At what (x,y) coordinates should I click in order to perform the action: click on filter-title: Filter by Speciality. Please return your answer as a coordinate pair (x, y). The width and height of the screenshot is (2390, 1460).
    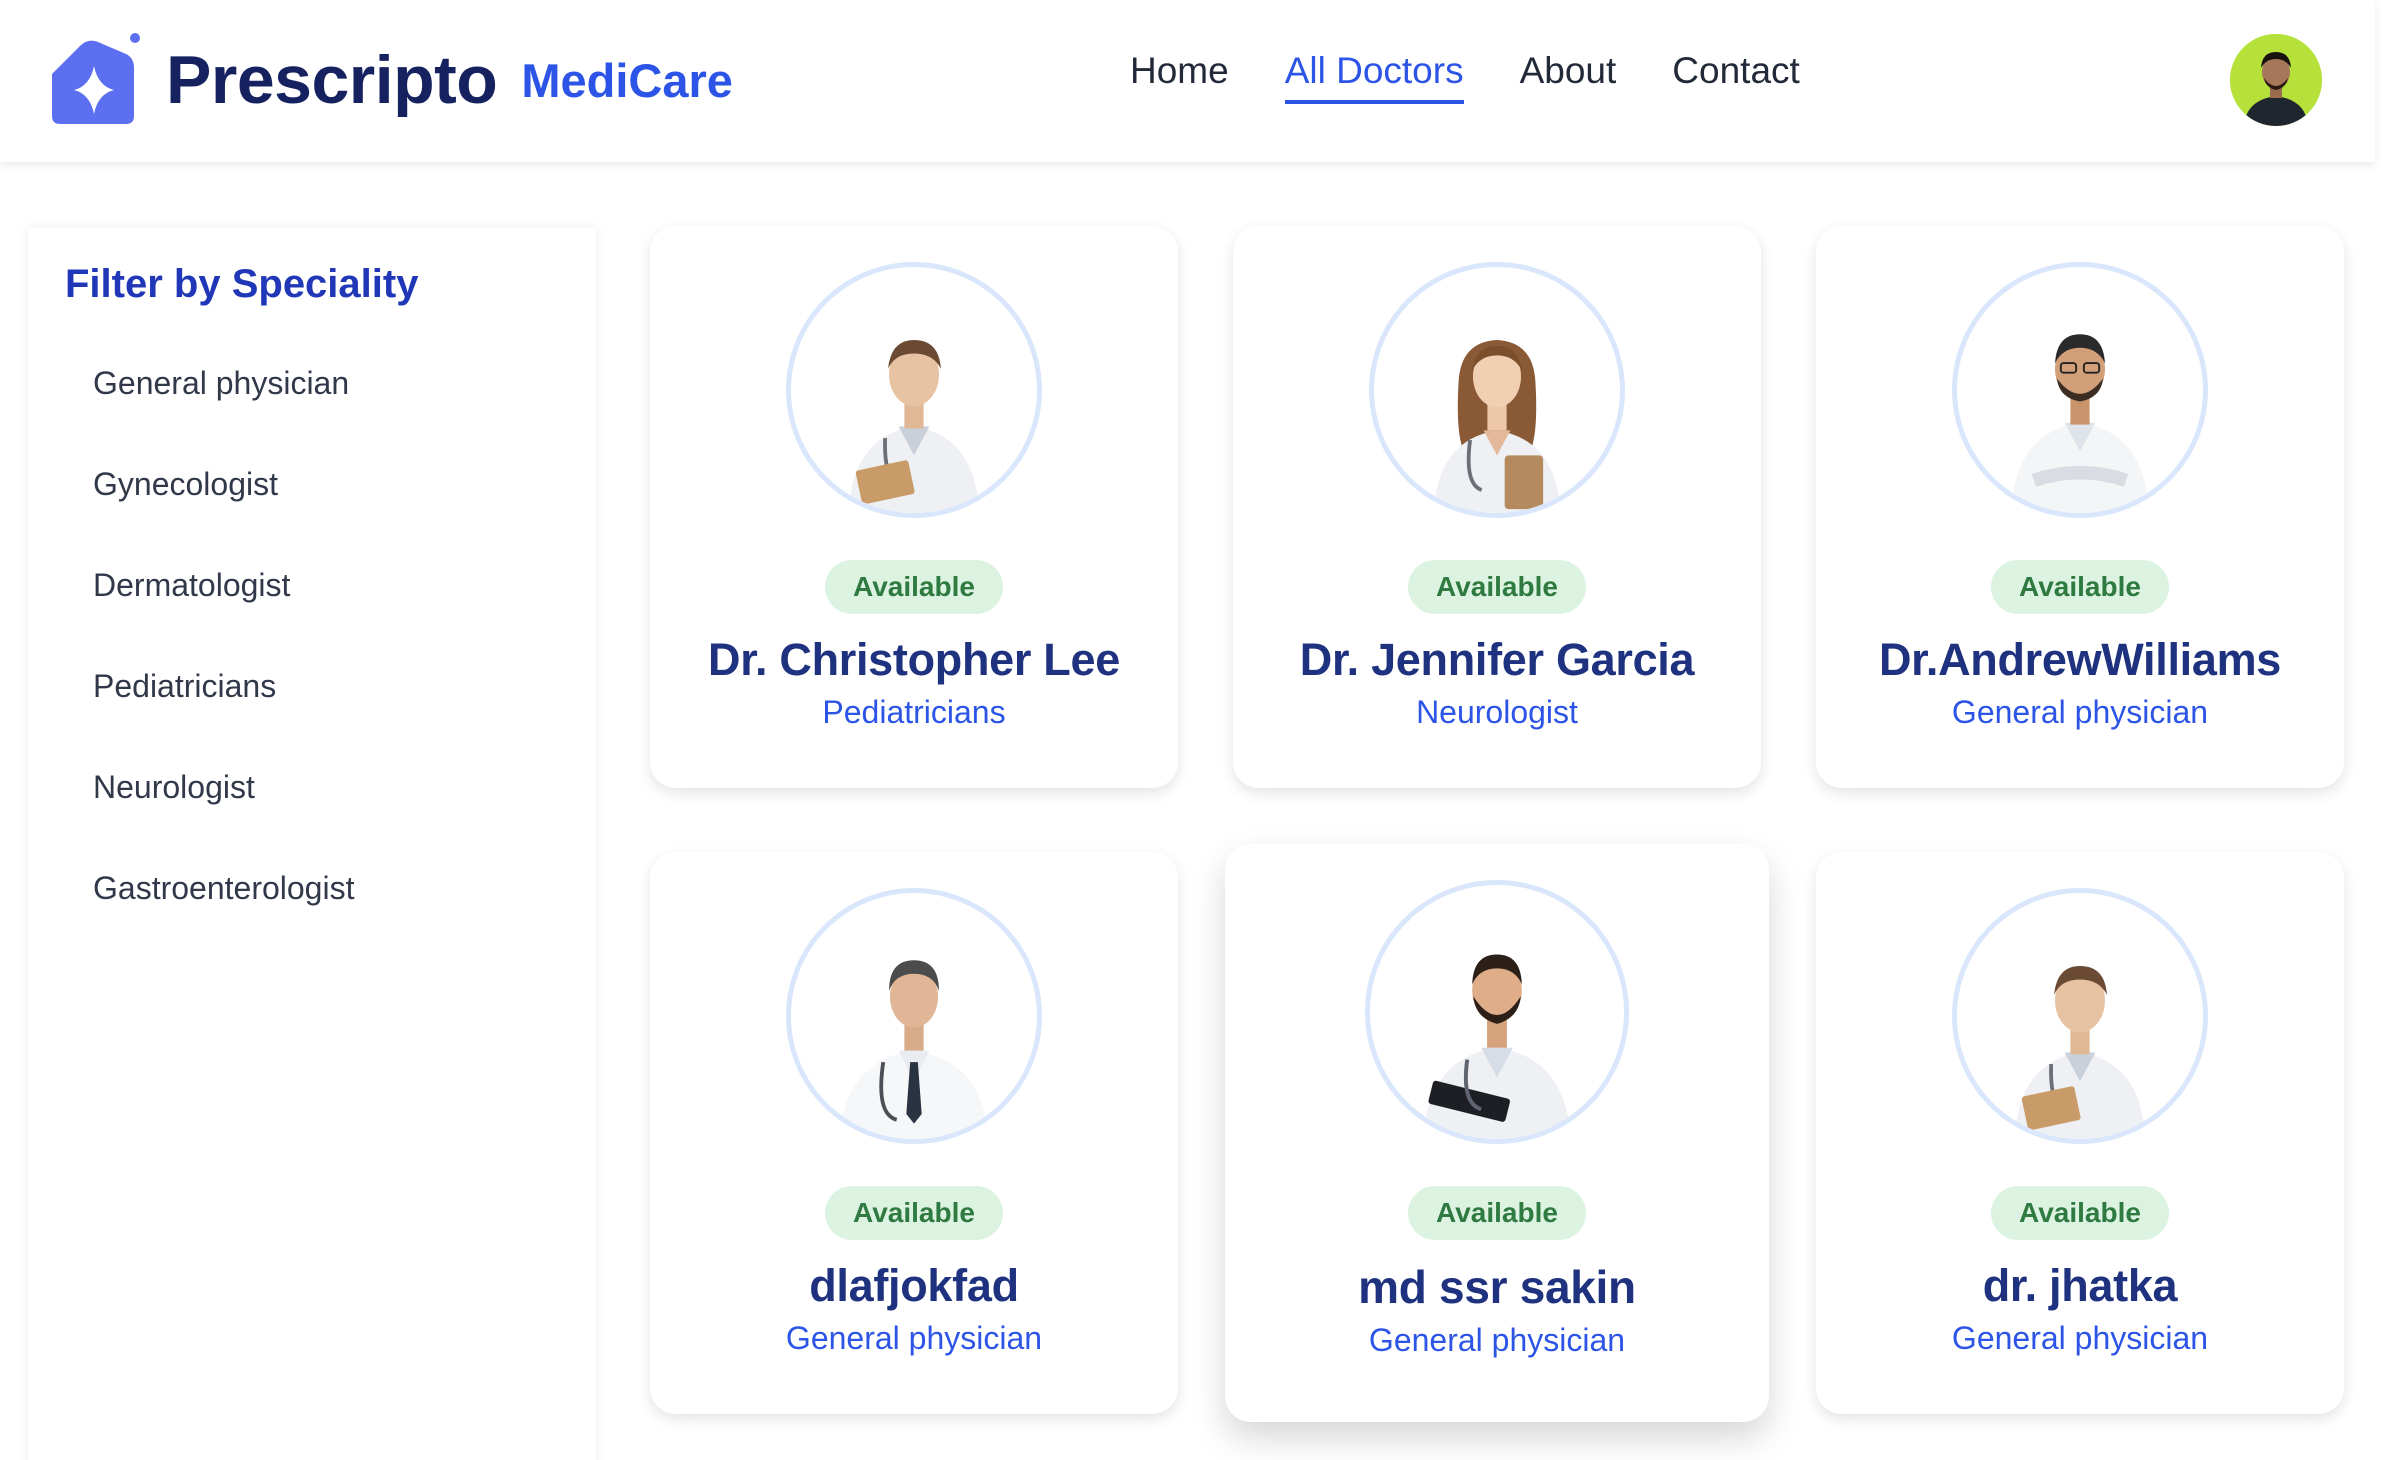
    Looking at the image, I should click on (242, 284).